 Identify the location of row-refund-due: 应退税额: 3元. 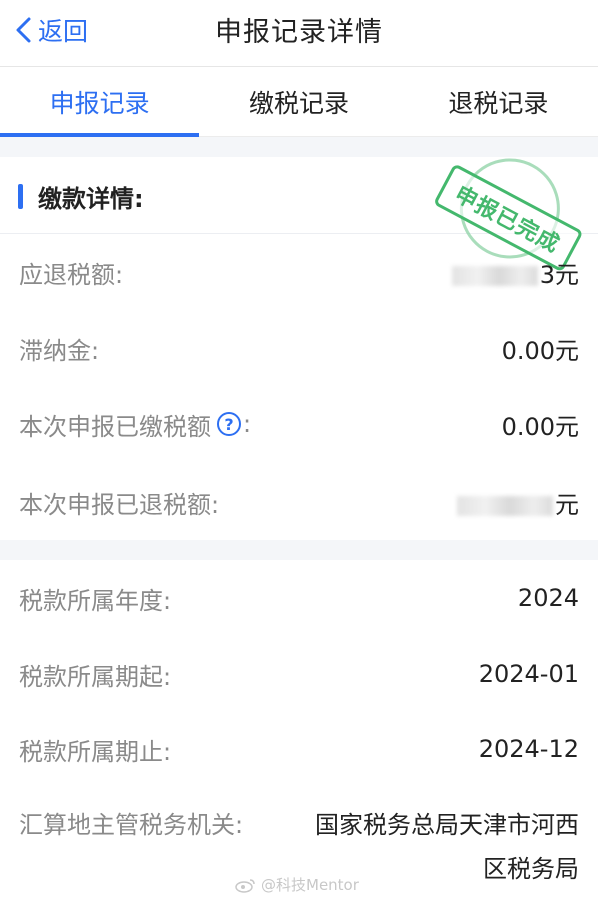
(299, 272).